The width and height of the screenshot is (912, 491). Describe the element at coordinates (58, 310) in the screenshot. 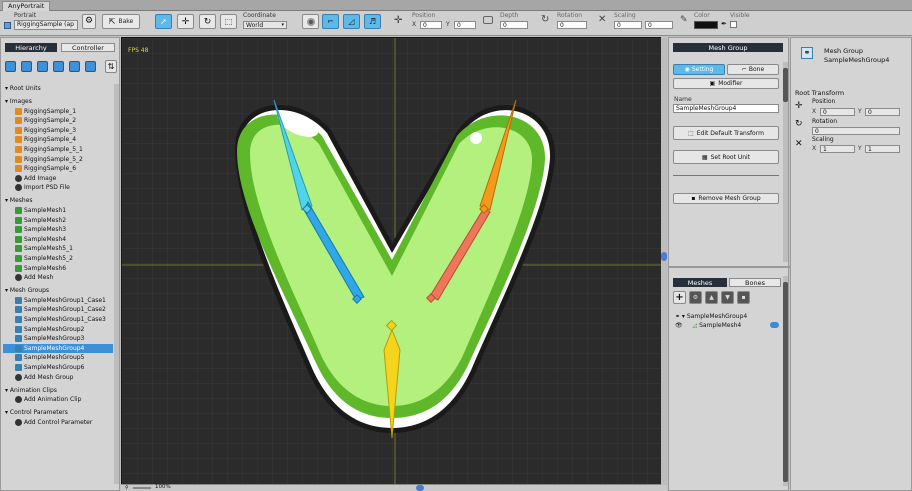

I see `hierarchy-item: SampleMeshGroup1_Case2` at that location.